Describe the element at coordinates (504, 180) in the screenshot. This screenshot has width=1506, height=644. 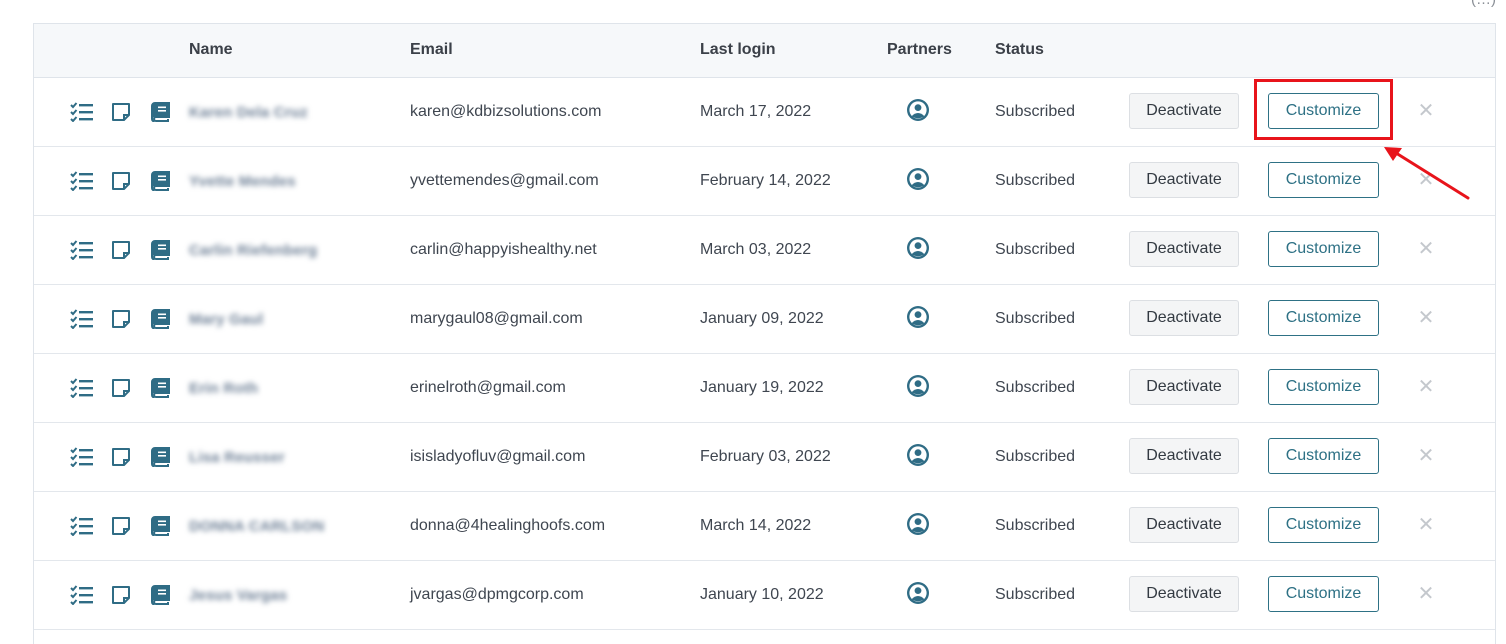
I see `user-email: yvettemendes@gmail.com` at that location.